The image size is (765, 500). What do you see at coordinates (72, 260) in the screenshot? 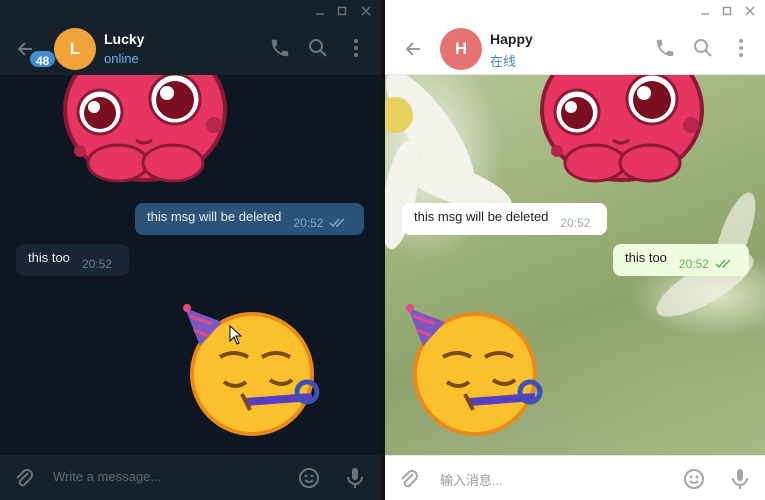
I see `message-bubble-incoming: this too 20:52` at bounding box center [72, 260].